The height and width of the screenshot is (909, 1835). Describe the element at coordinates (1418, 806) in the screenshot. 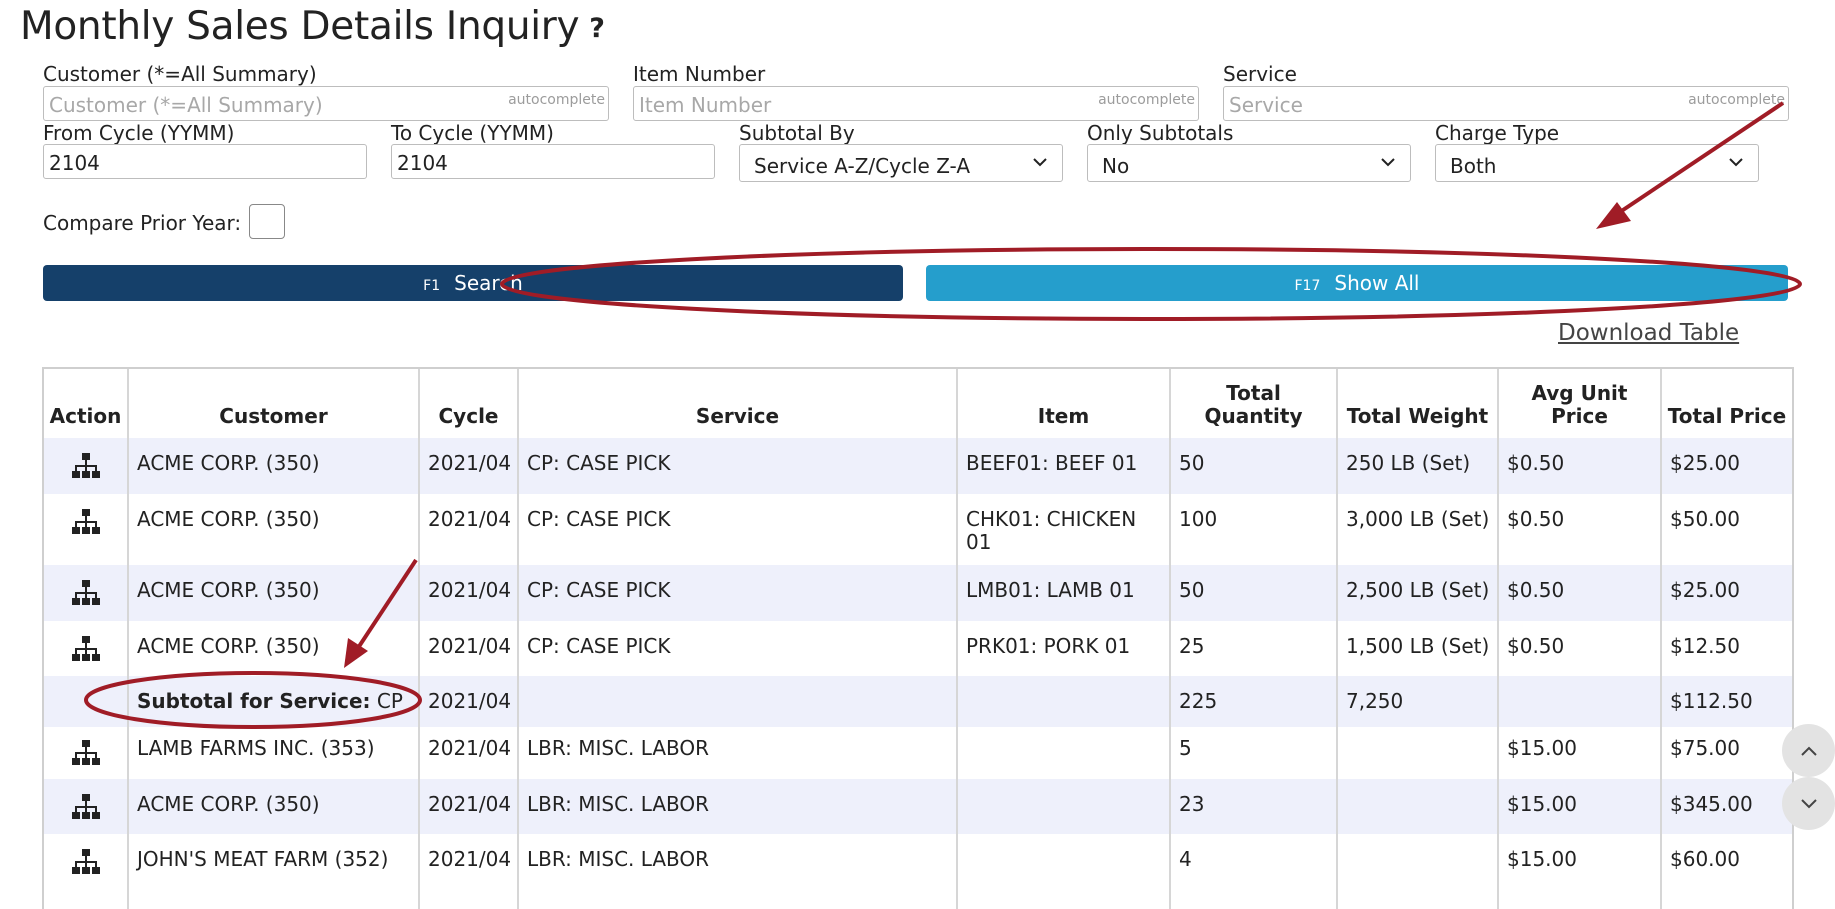

I see `weight-cell` at that location.